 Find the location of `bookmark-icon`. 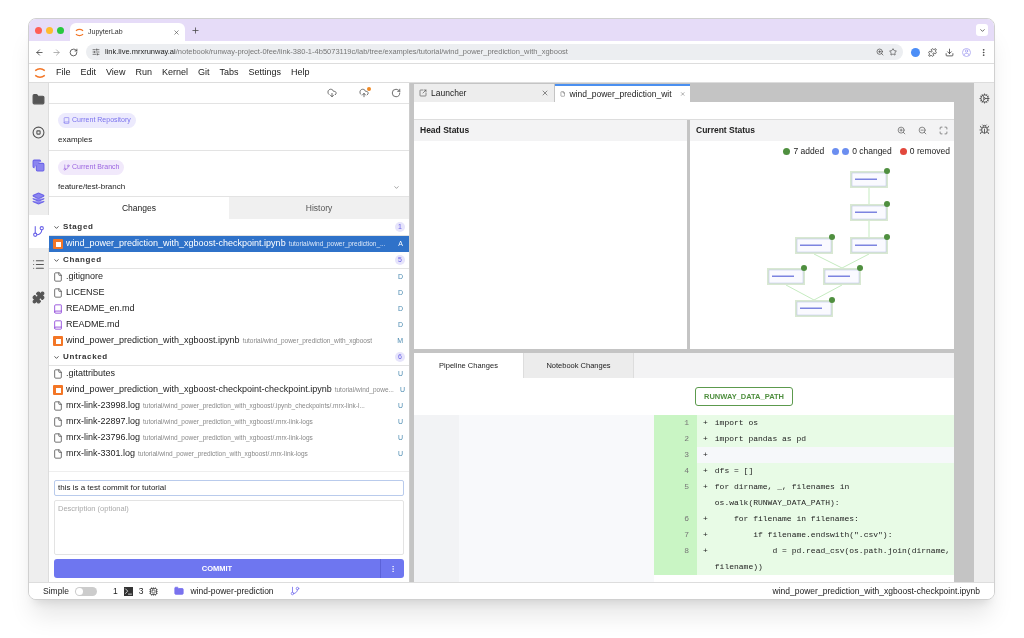

bookmark-icon is located at coordinates (893, 52).